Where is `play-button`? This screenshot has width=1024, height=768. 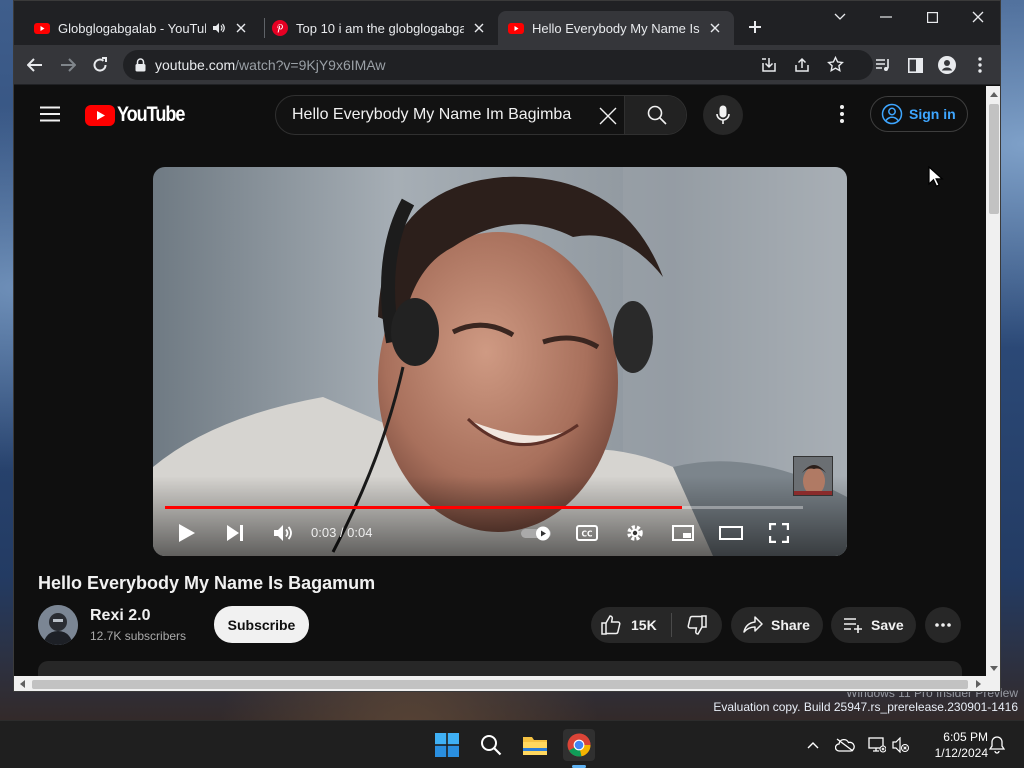
play-button is located at coordinates (187, 533).